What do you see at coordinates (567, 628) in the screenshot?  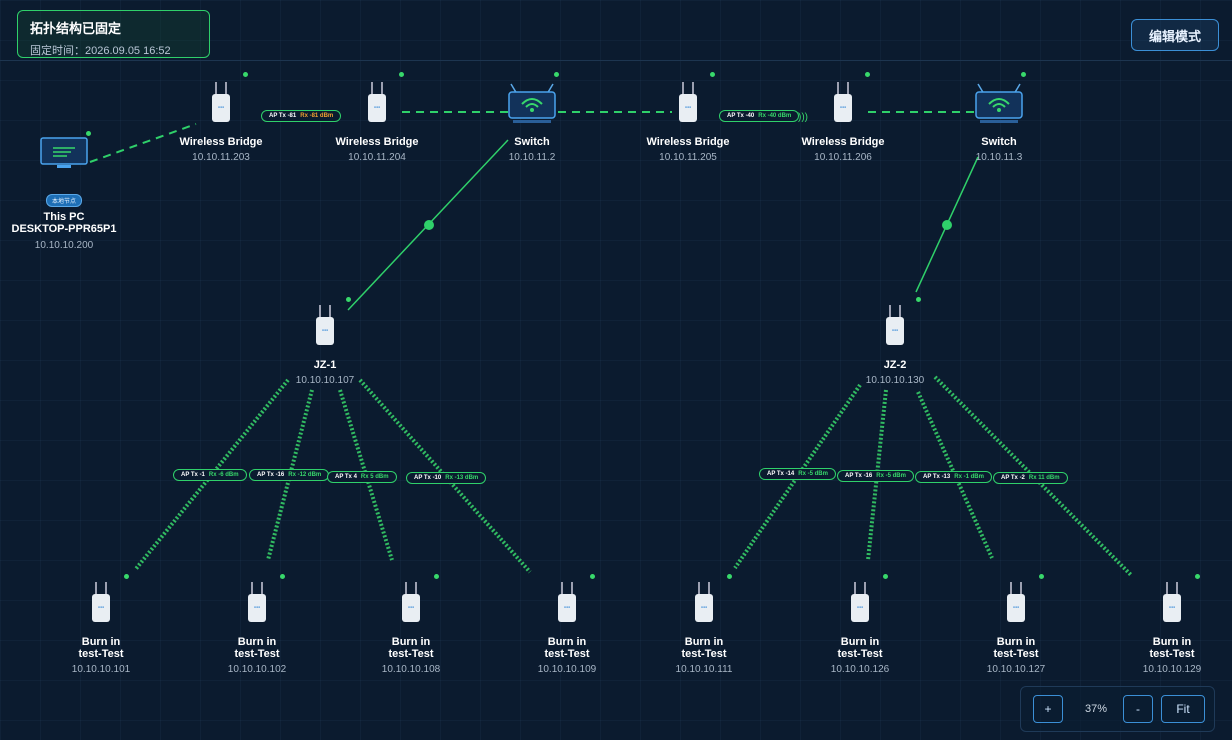 I see `node-b109: ●●● Burn in test-Test 10.10.10.109` at bounding box center [567, 628].